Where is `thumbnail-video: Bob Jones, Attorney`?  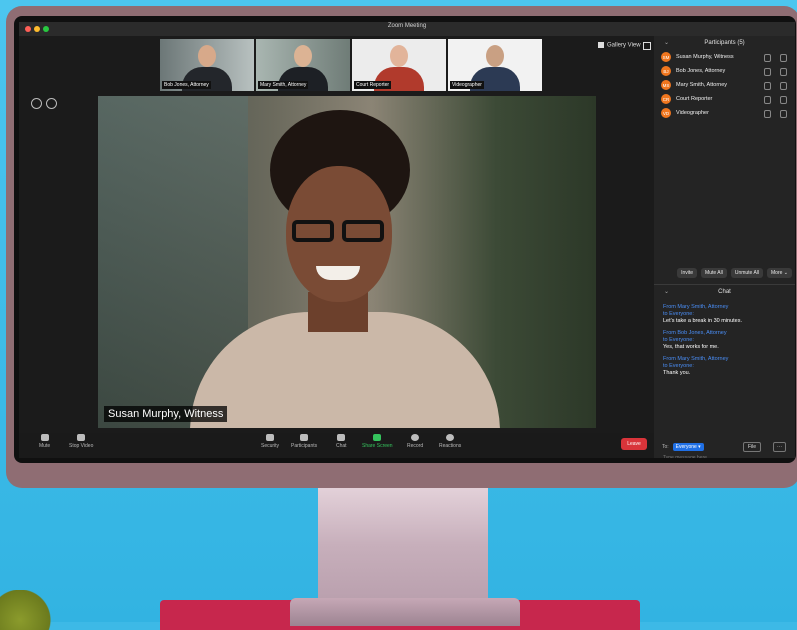 thumbnail-video: Bob Jones, Attorney is located at coordinates (207, 65).